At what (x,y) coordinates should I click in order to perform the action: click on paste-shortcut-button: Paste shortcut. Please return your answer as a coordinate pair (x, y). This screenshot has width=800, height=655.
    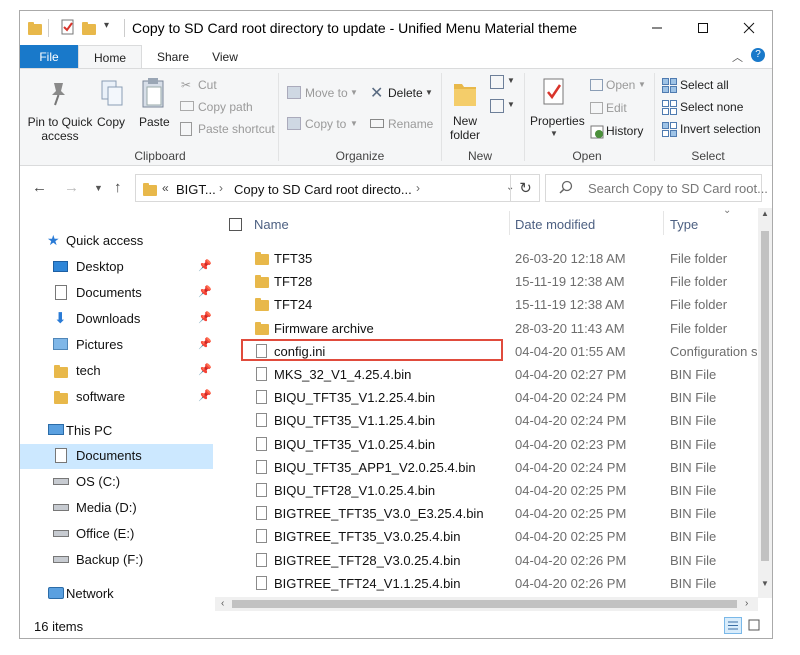
    Looking at the image, I should click on (236, 129).